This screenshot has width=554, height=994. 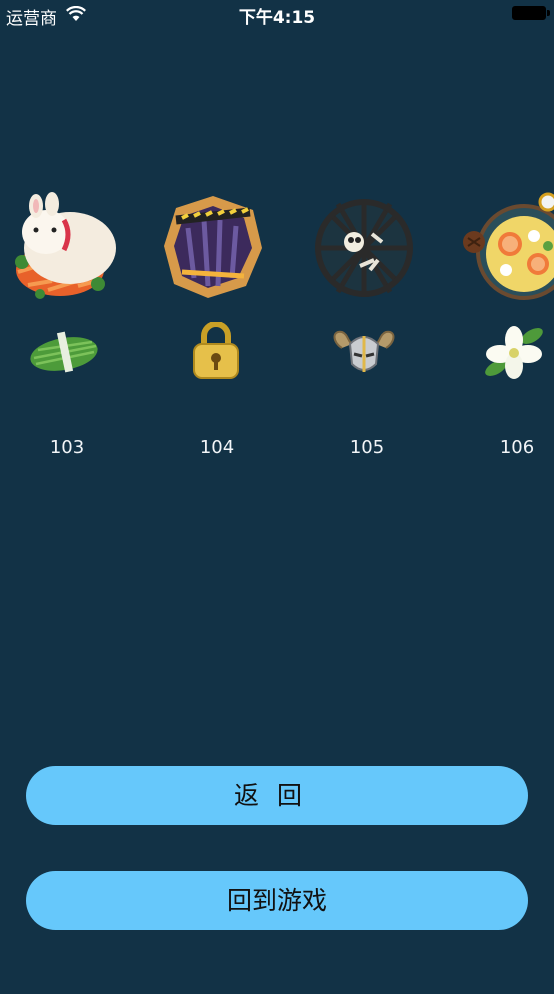 I want to click on status-bar: 运营商 下午4:15, so click(x=277, y=14).